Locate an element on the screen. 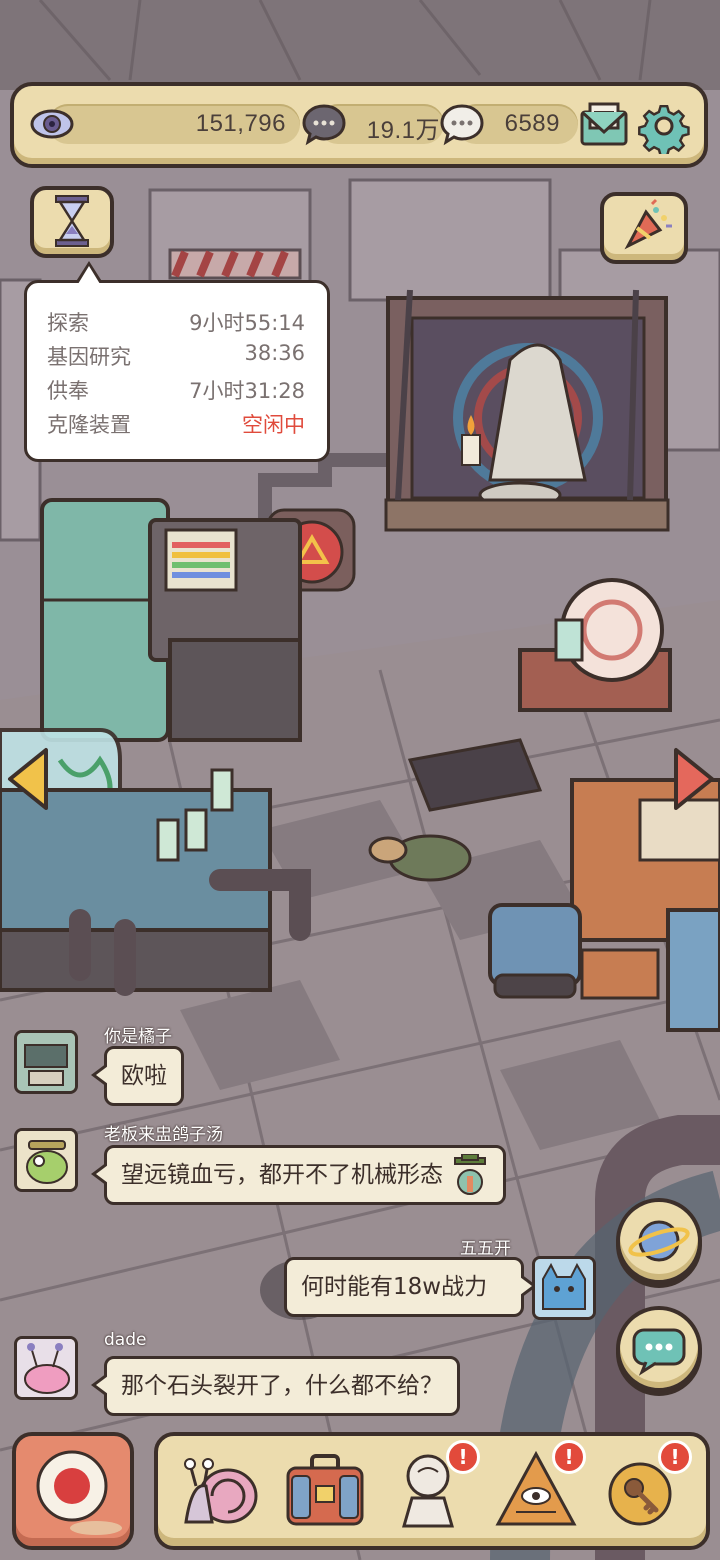  light-bubble-value: 6589 is located at coordinates (532, 123).